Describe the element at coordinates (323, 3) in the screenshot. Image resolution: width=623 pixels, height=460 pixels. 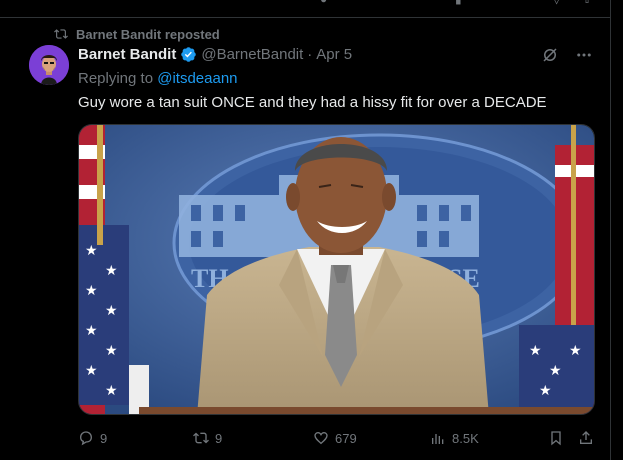
I see `previous-post-icon: ●` at that location.